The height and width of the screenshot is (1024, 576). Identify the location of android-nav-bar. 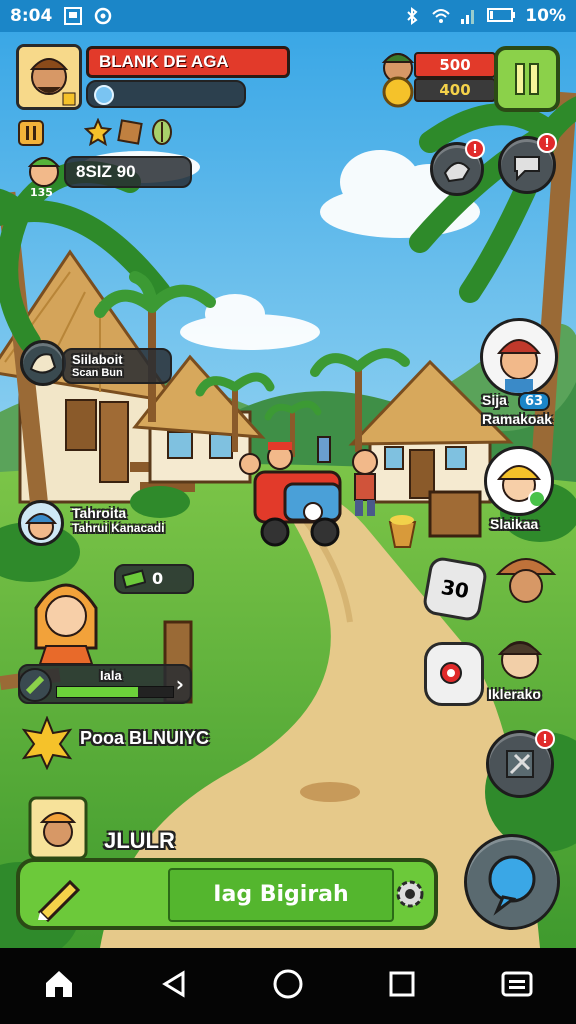
(288, 986).